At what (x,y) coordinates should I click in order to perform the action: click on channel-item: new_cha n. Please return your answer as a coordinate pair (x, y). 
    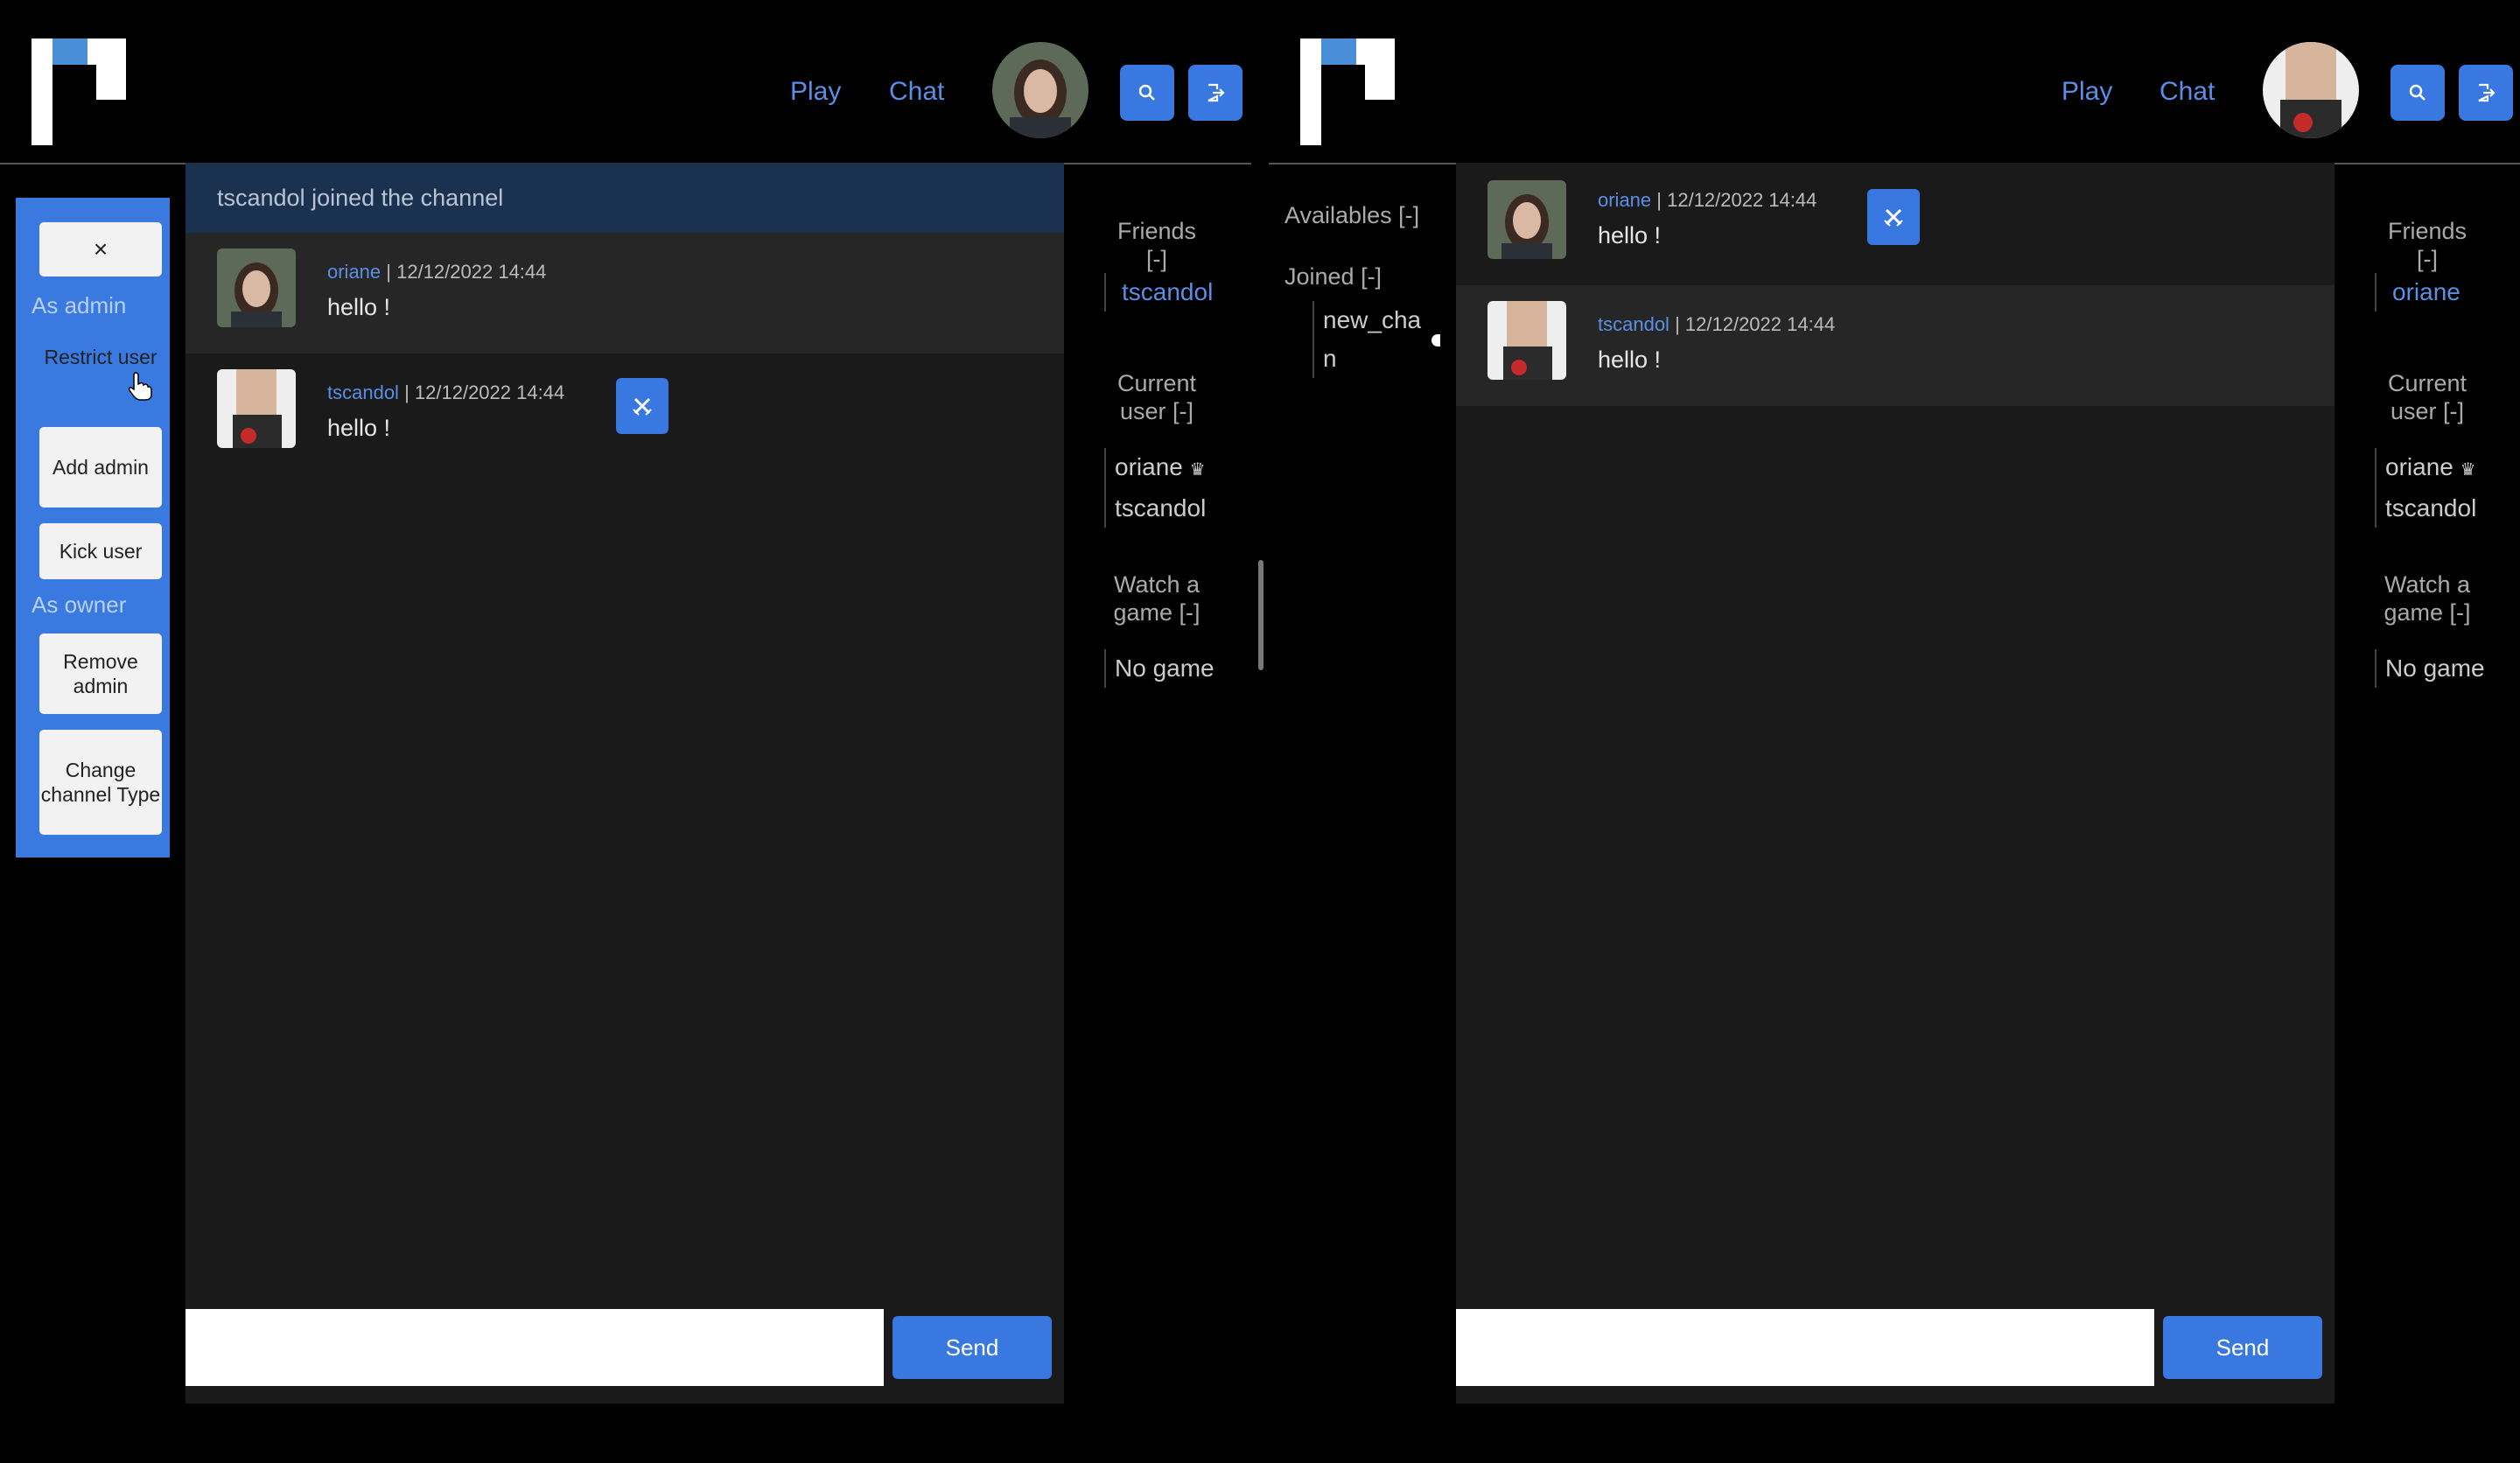
    Looking at the image, I should click on (1372, 339).